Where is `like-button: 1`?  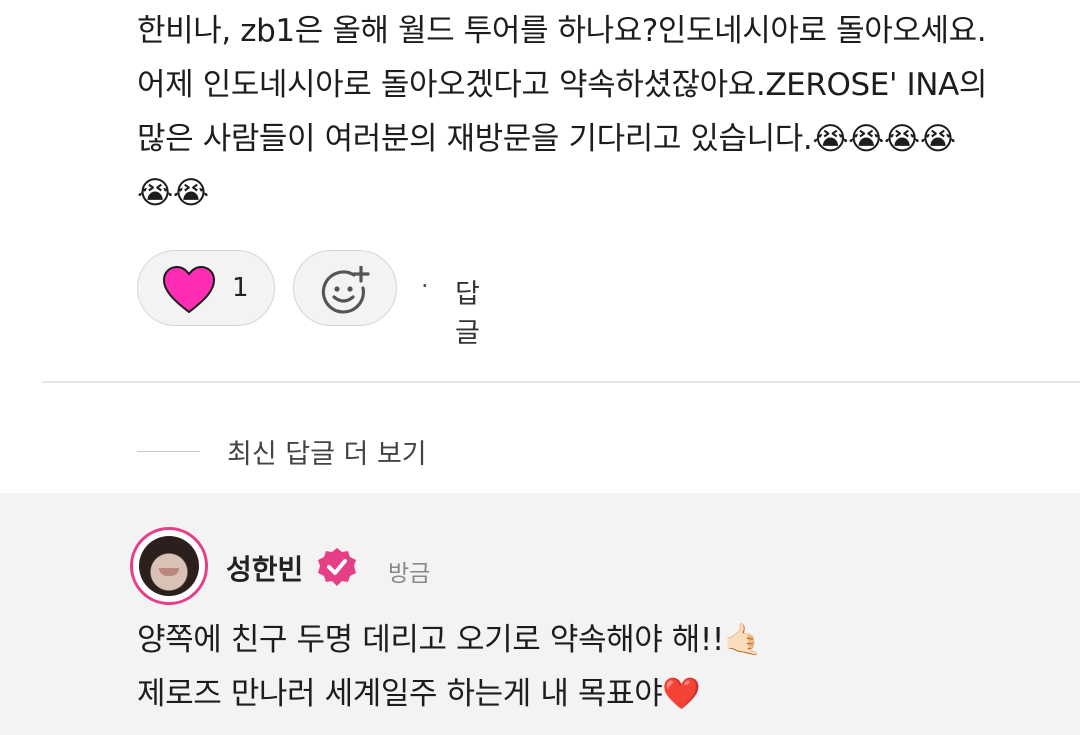 like-button: 1 is located at coordinates (206, 288).